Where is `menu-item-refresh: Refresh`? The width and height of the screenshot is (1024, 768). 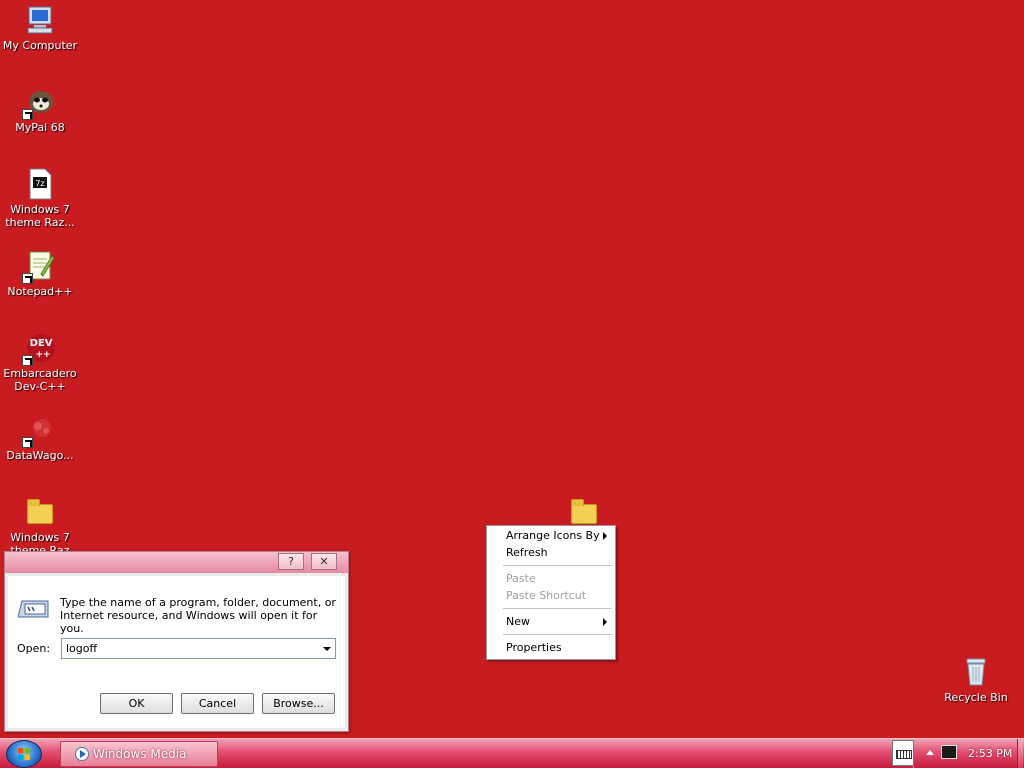
menu-item-refresh: Refresh is located at coordinates (551, 553).